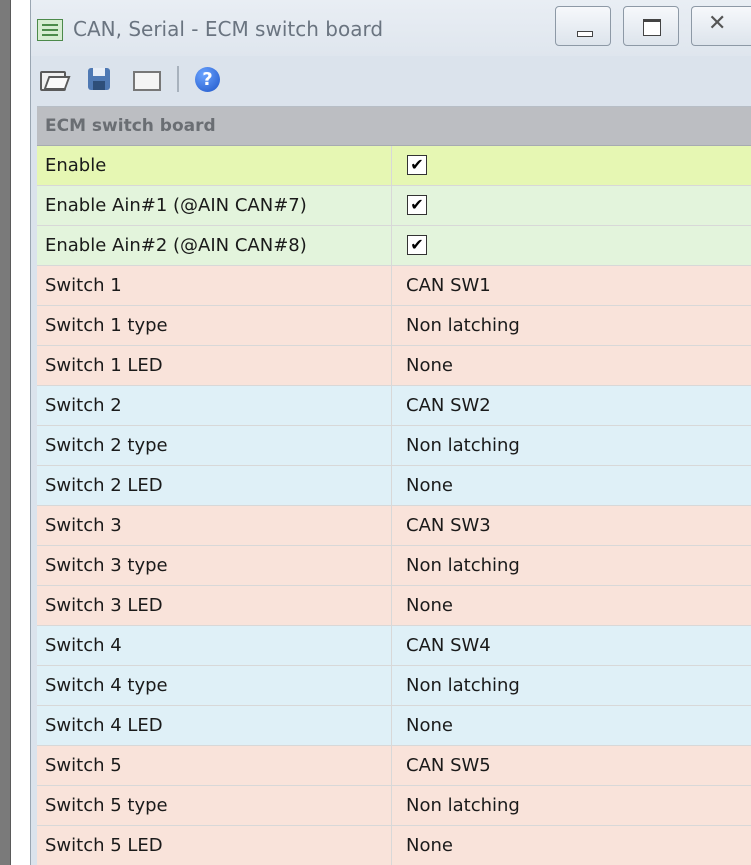  Describe the element at coordinates (214, 525) in the screenshot. I see `property-name: Switch 3` at that location.